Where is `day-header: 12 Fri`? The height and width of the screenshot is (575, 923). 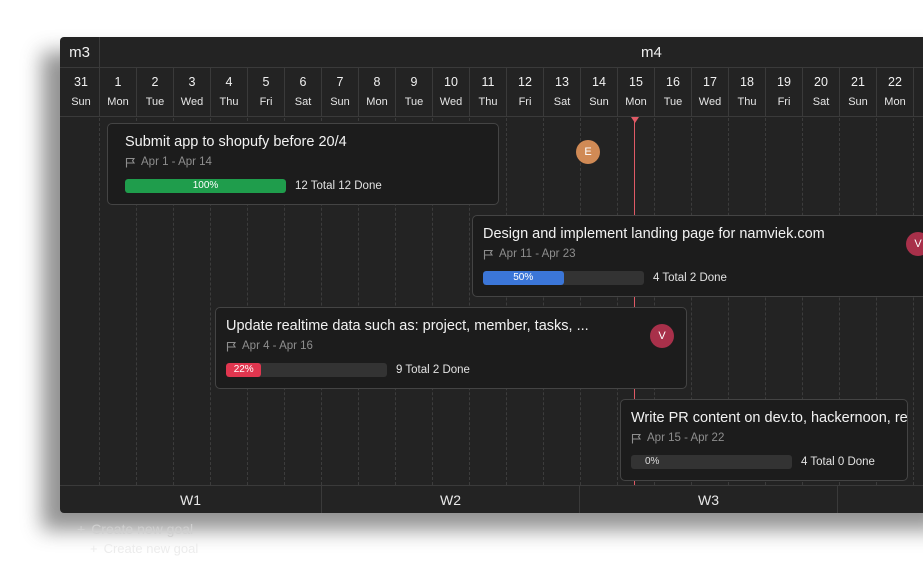
day-header: 12 Fri is located at coordinates (525, 92).